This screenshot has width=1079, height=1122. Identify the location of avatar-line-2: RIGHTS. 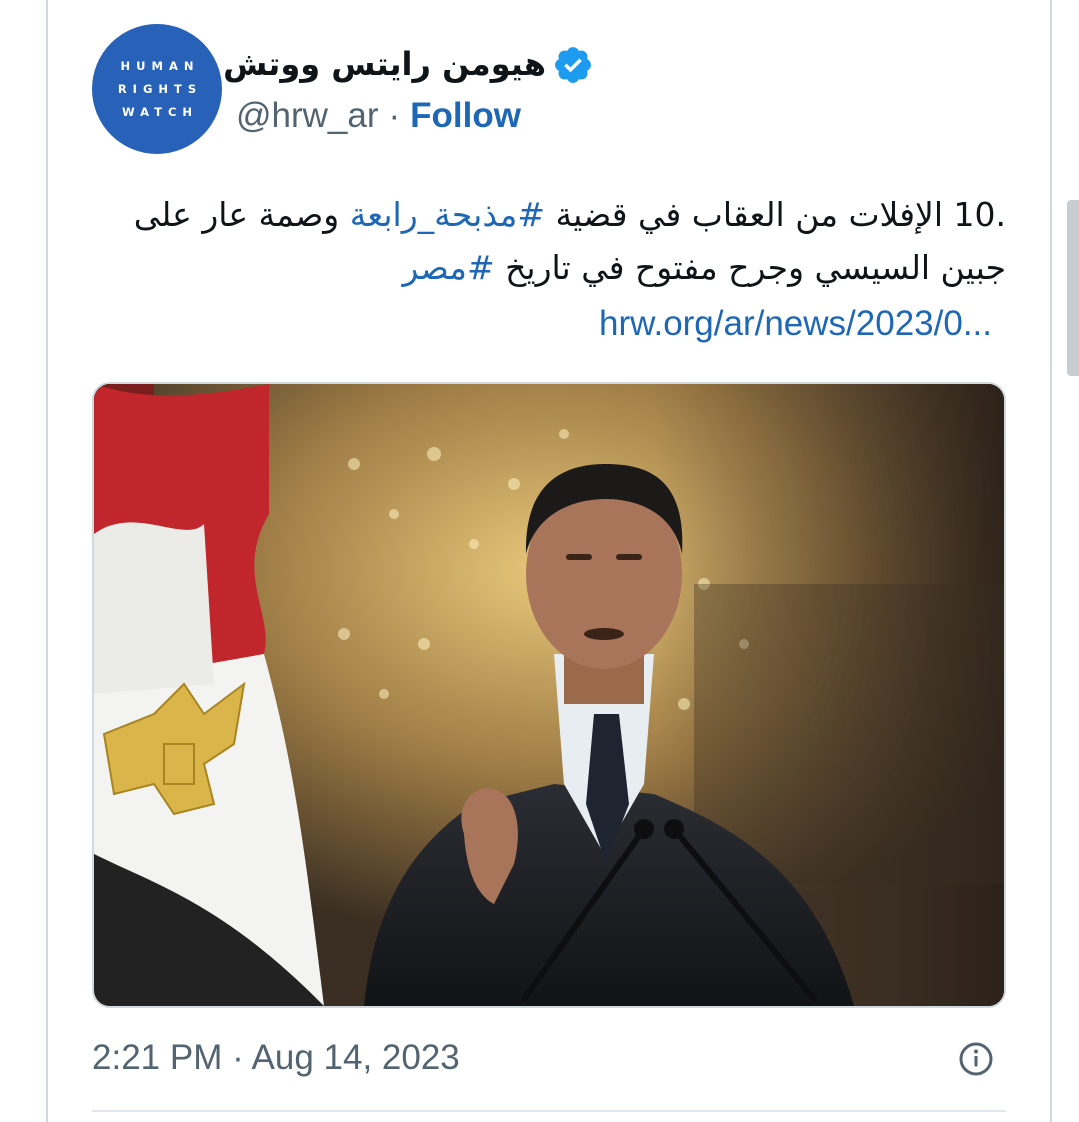
(160, 88).